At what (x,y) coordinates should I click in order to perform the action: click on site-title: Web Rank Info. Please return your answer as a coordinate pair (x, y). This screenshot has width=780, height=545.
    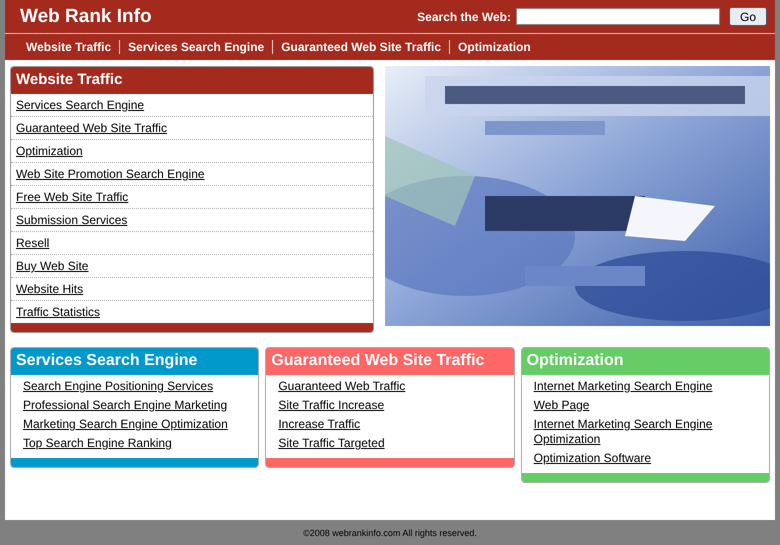
    Looking at the image, I should click on (86, 17).